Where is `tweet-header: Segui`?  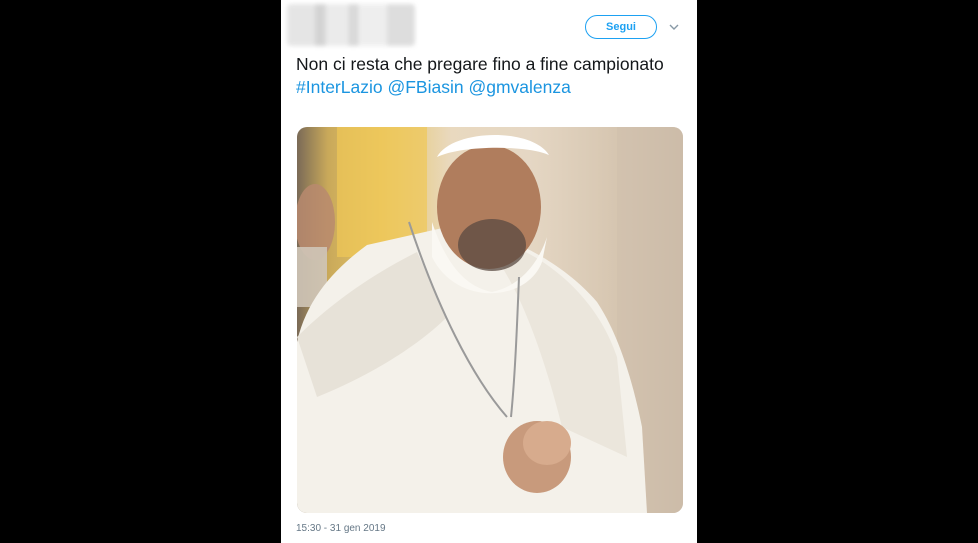 tweet-header: Segui is located at coordinates (489, 26).